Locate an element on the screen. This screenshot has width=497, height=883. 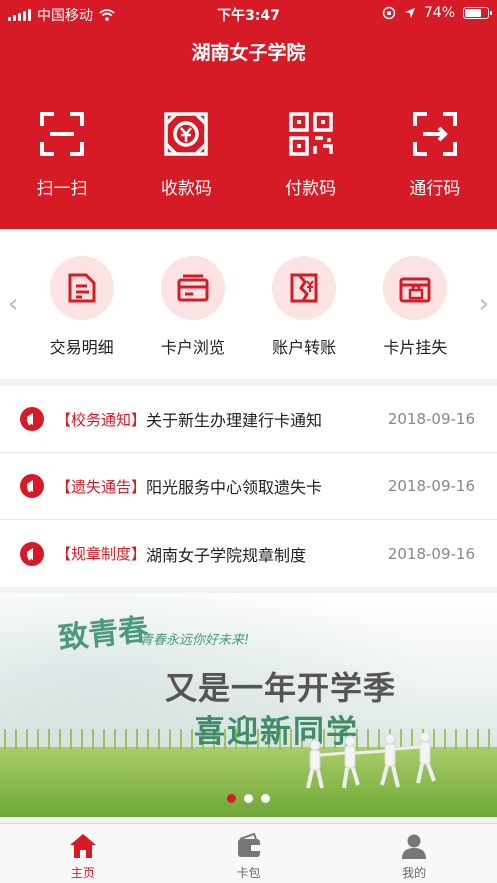
menu-item-label: 账户转账 is located at coordinates (304, 347).